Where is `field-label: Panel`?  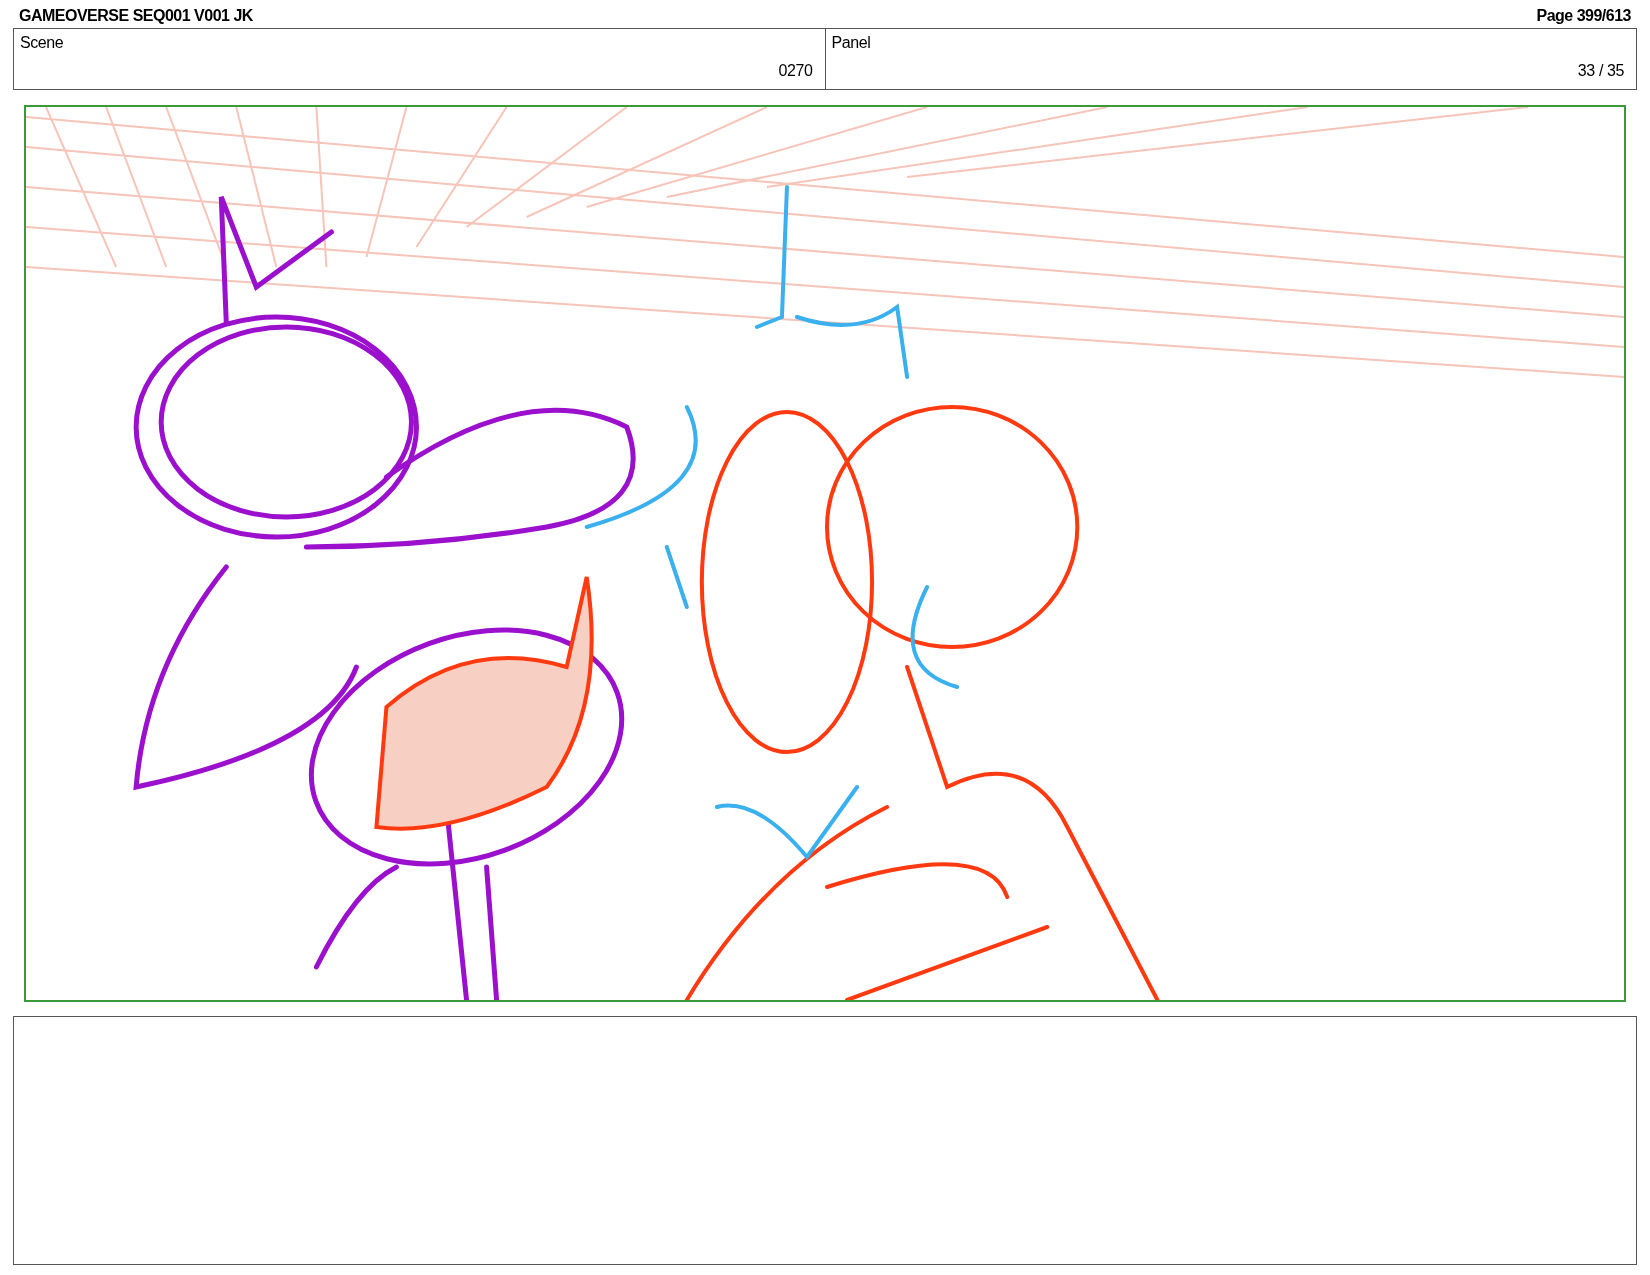 field-label: Panel is located at coordinates (851, 43).